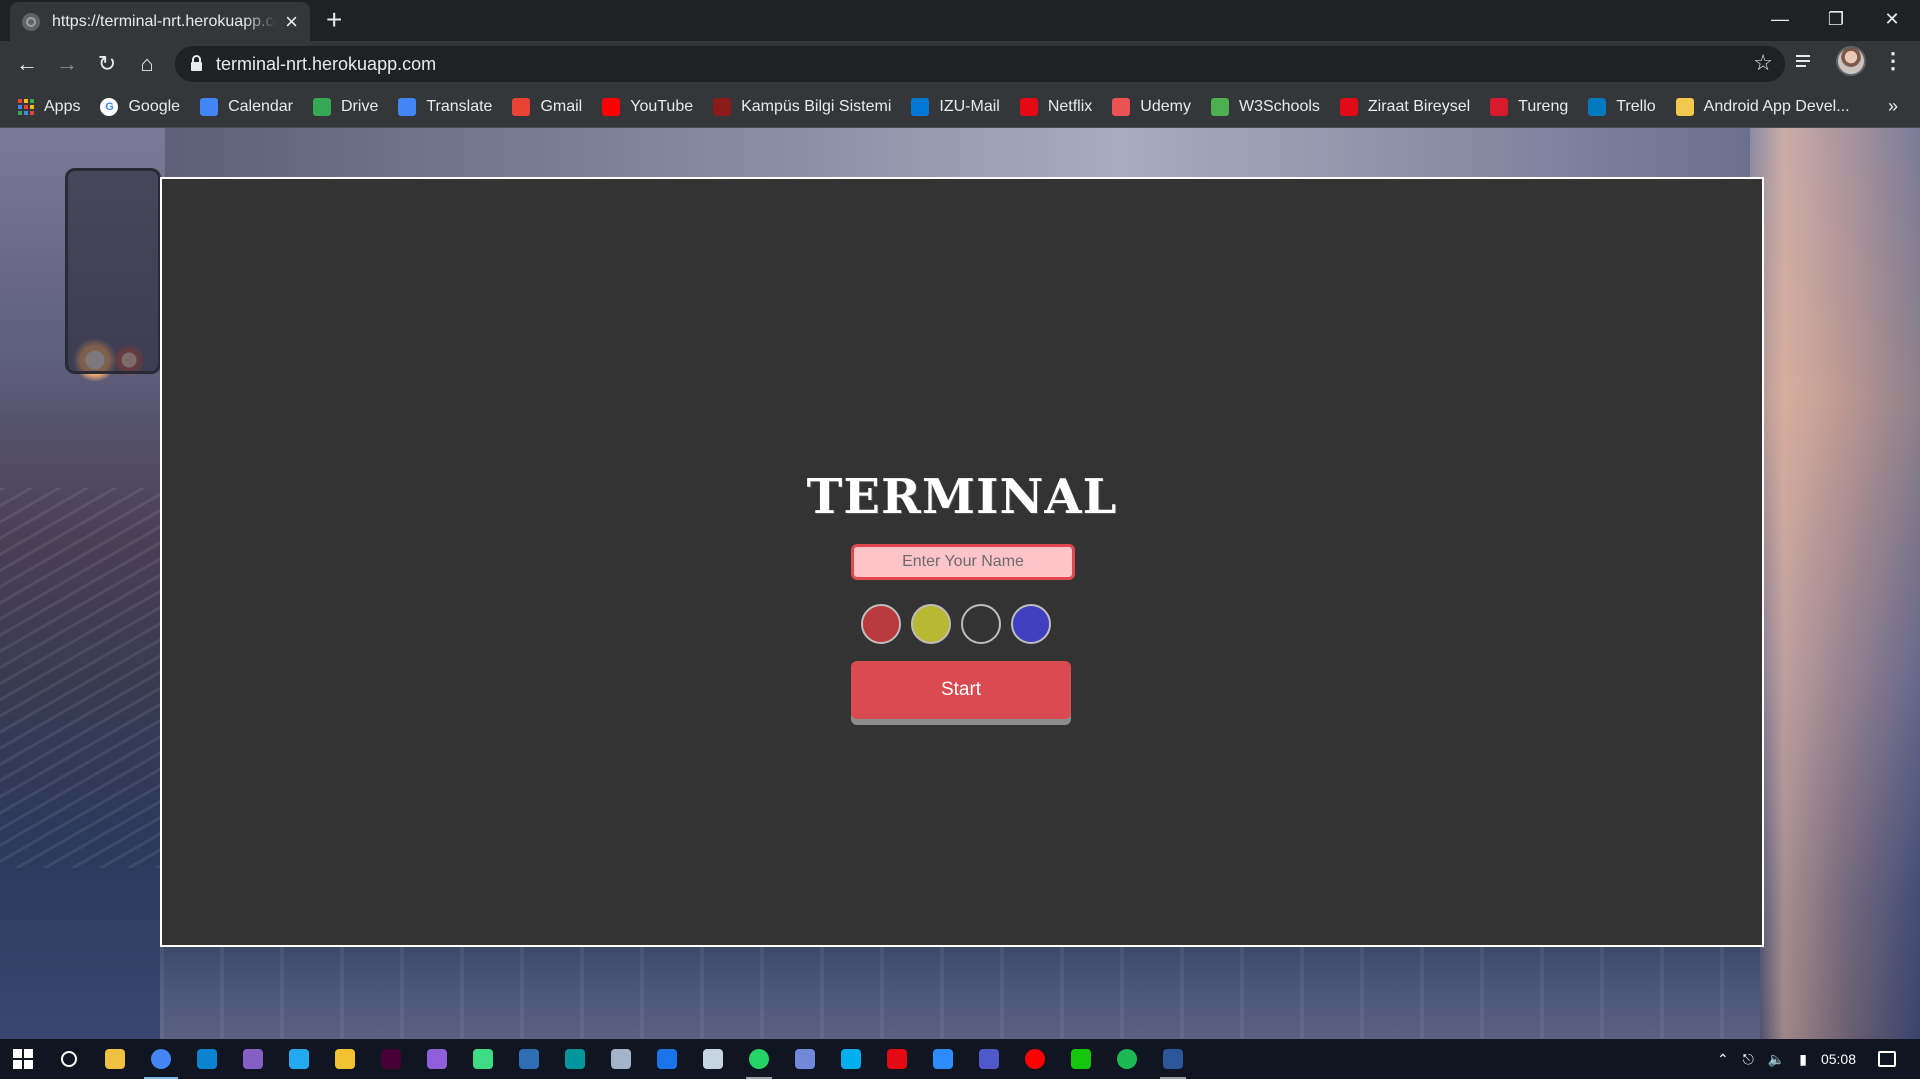 The width and height of the screenshot is (1920, 1079). I want to click on bookmark-izu-mail: IZU-Mail, so click(955, 107).